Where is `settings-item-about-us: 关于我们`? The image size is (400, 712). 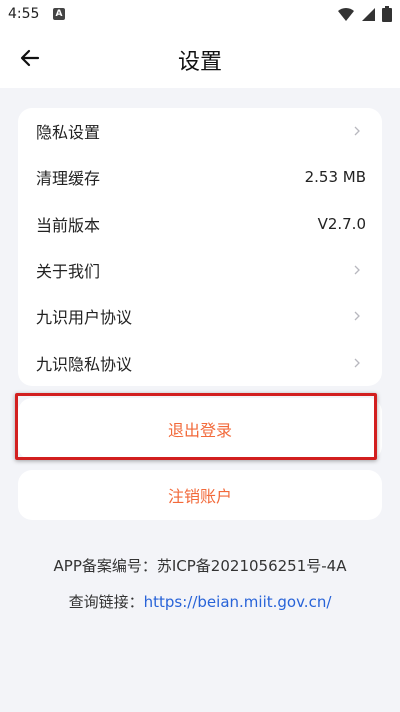 settings-item-about-us: 关于我们 is located at coordinates (200, 270).